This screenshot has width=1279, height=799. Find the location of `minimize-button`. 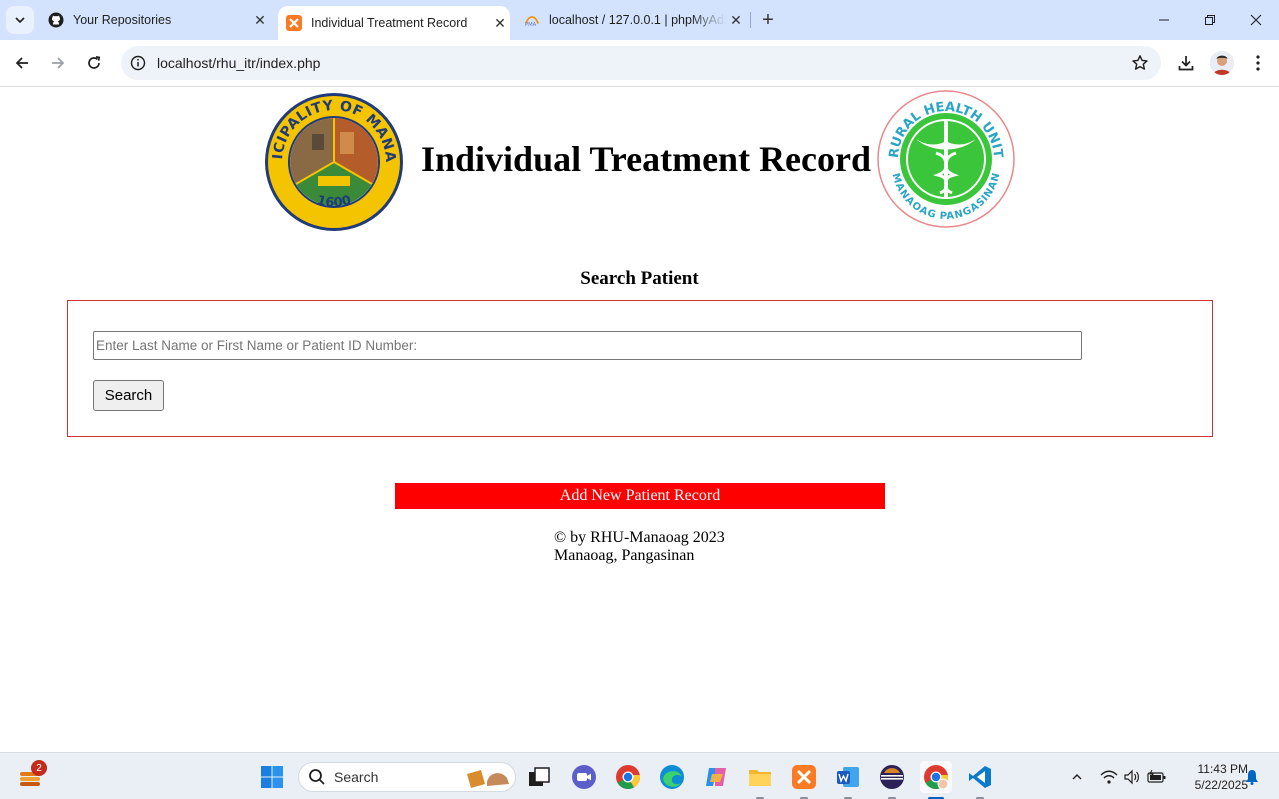

minimize-button is located at coordinates (1164, 20).